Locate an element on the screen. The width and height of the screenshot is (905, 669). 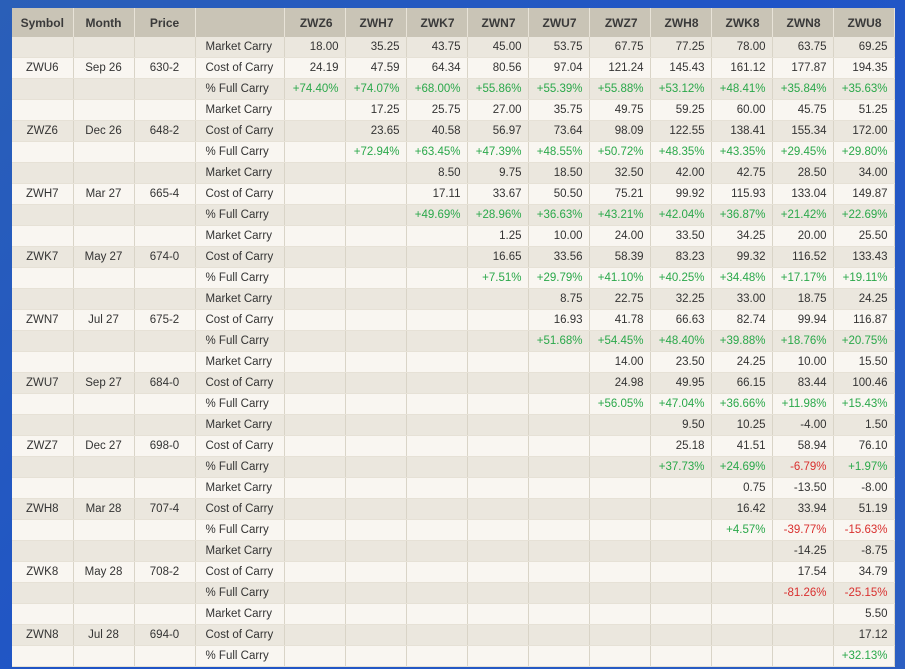
table-row: ZWK8 May 28 708-2 Cost of Carry 17.54 34.79 is located at coordinates (453, 572).